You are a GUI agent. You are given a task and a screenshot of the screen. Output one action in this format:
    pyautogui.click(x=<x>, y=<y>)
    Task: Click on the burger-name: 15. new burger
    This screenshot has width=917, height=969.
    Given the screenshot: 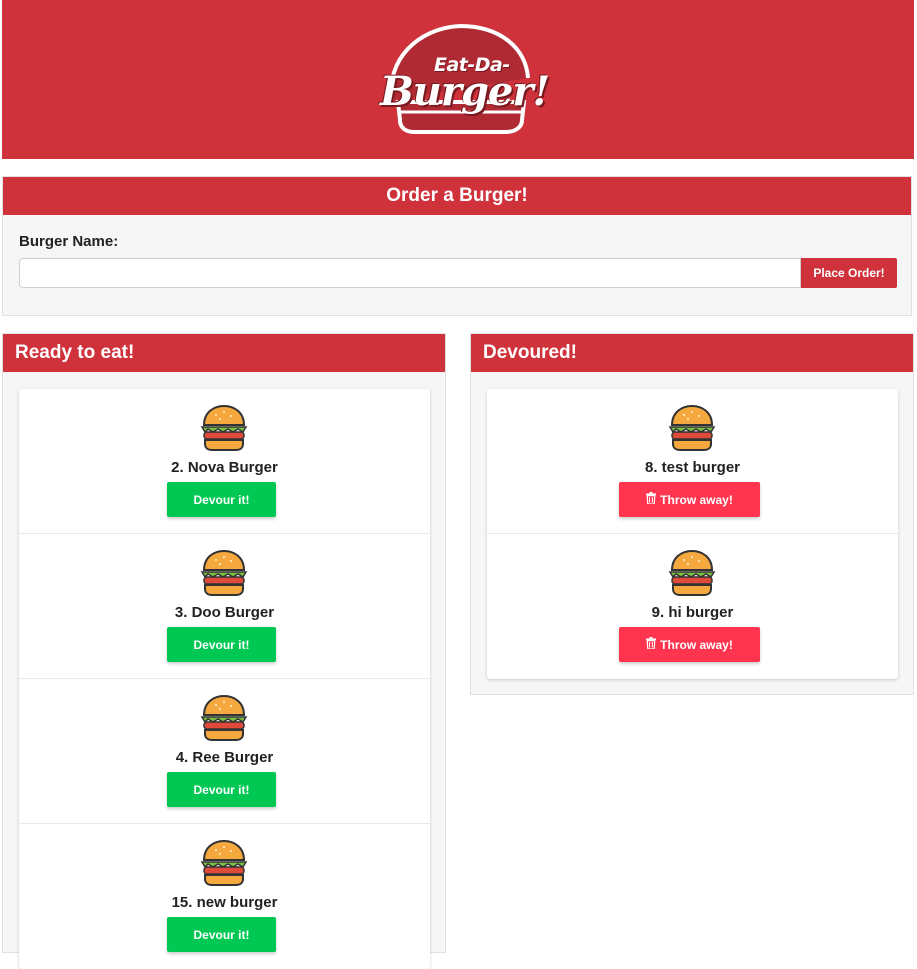 What is the action you would take?
    pyautogui.click(x=224, y=902)
    